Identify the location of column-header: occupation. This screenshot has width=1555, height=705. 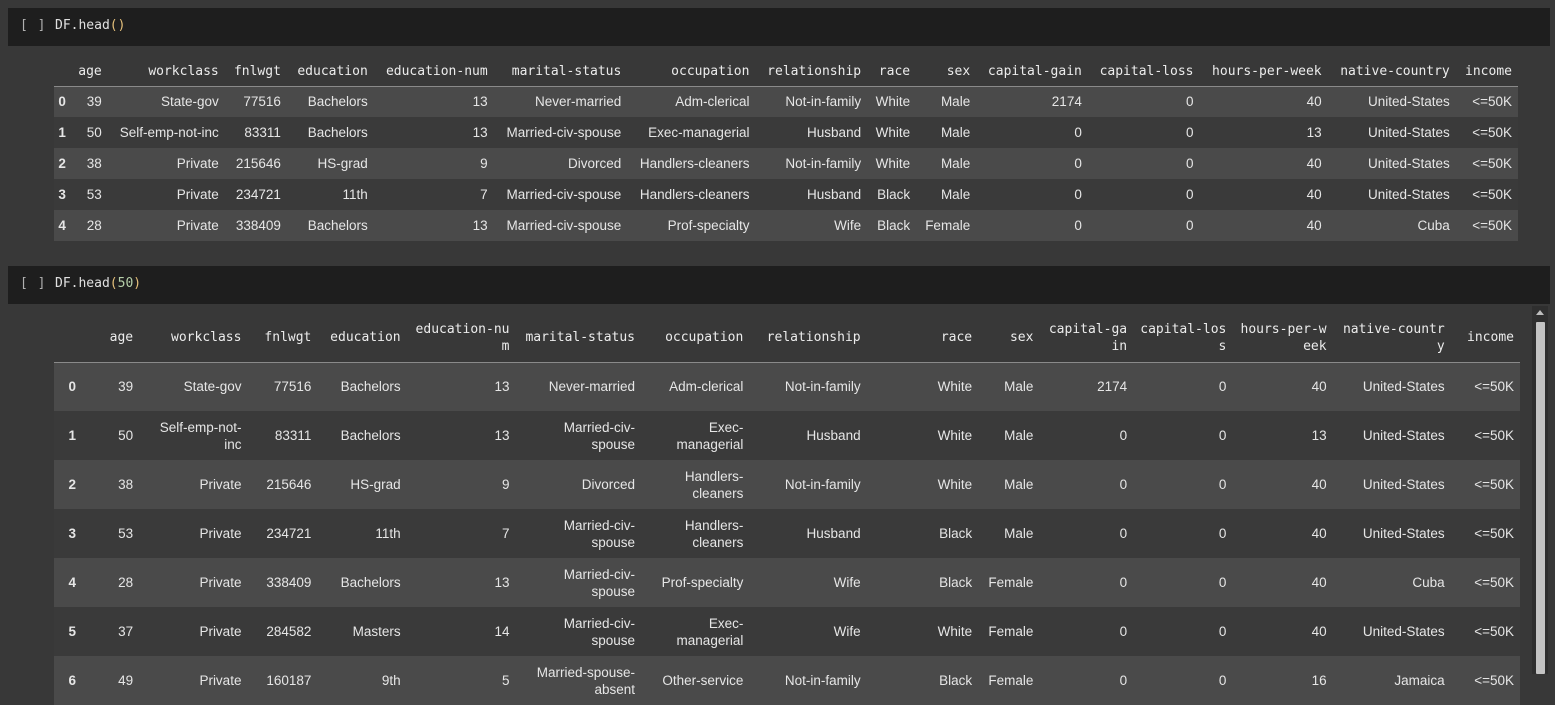
(710, 71).